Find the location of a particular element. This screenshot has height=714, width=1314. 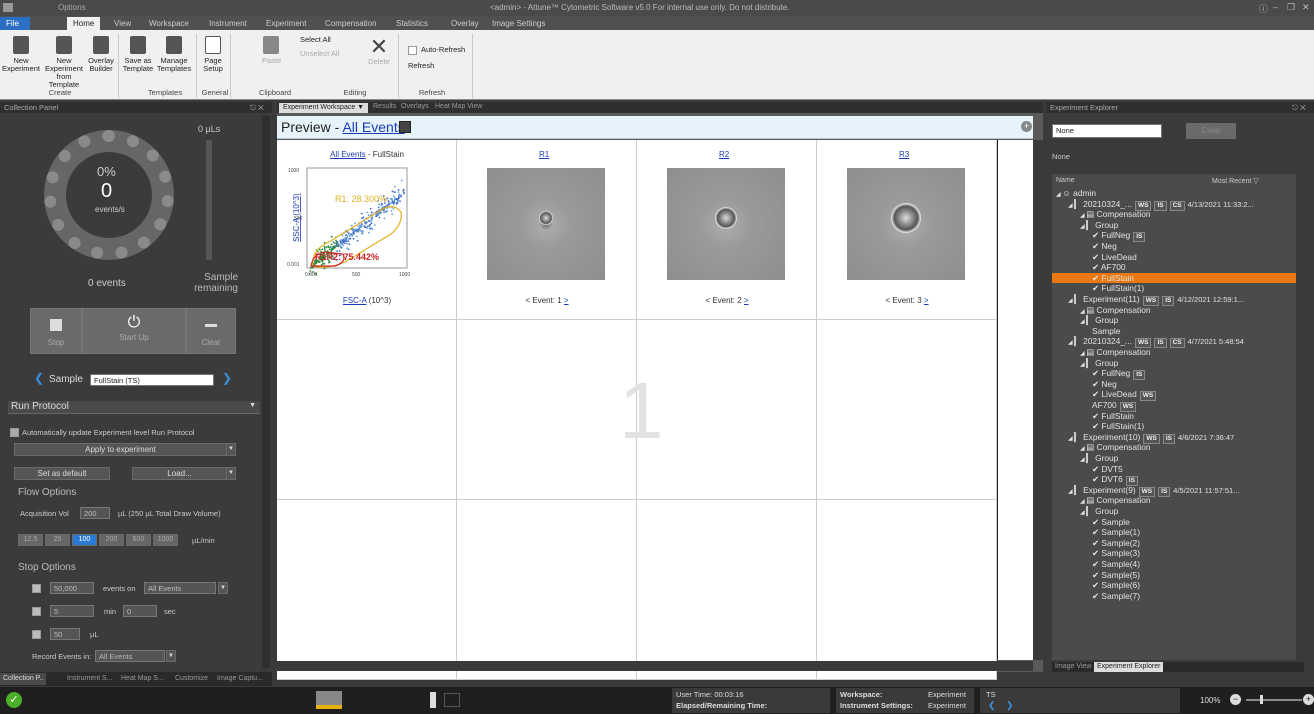

flow-rate-12.5-button: 12.5 is located at coordinates (30, 540).